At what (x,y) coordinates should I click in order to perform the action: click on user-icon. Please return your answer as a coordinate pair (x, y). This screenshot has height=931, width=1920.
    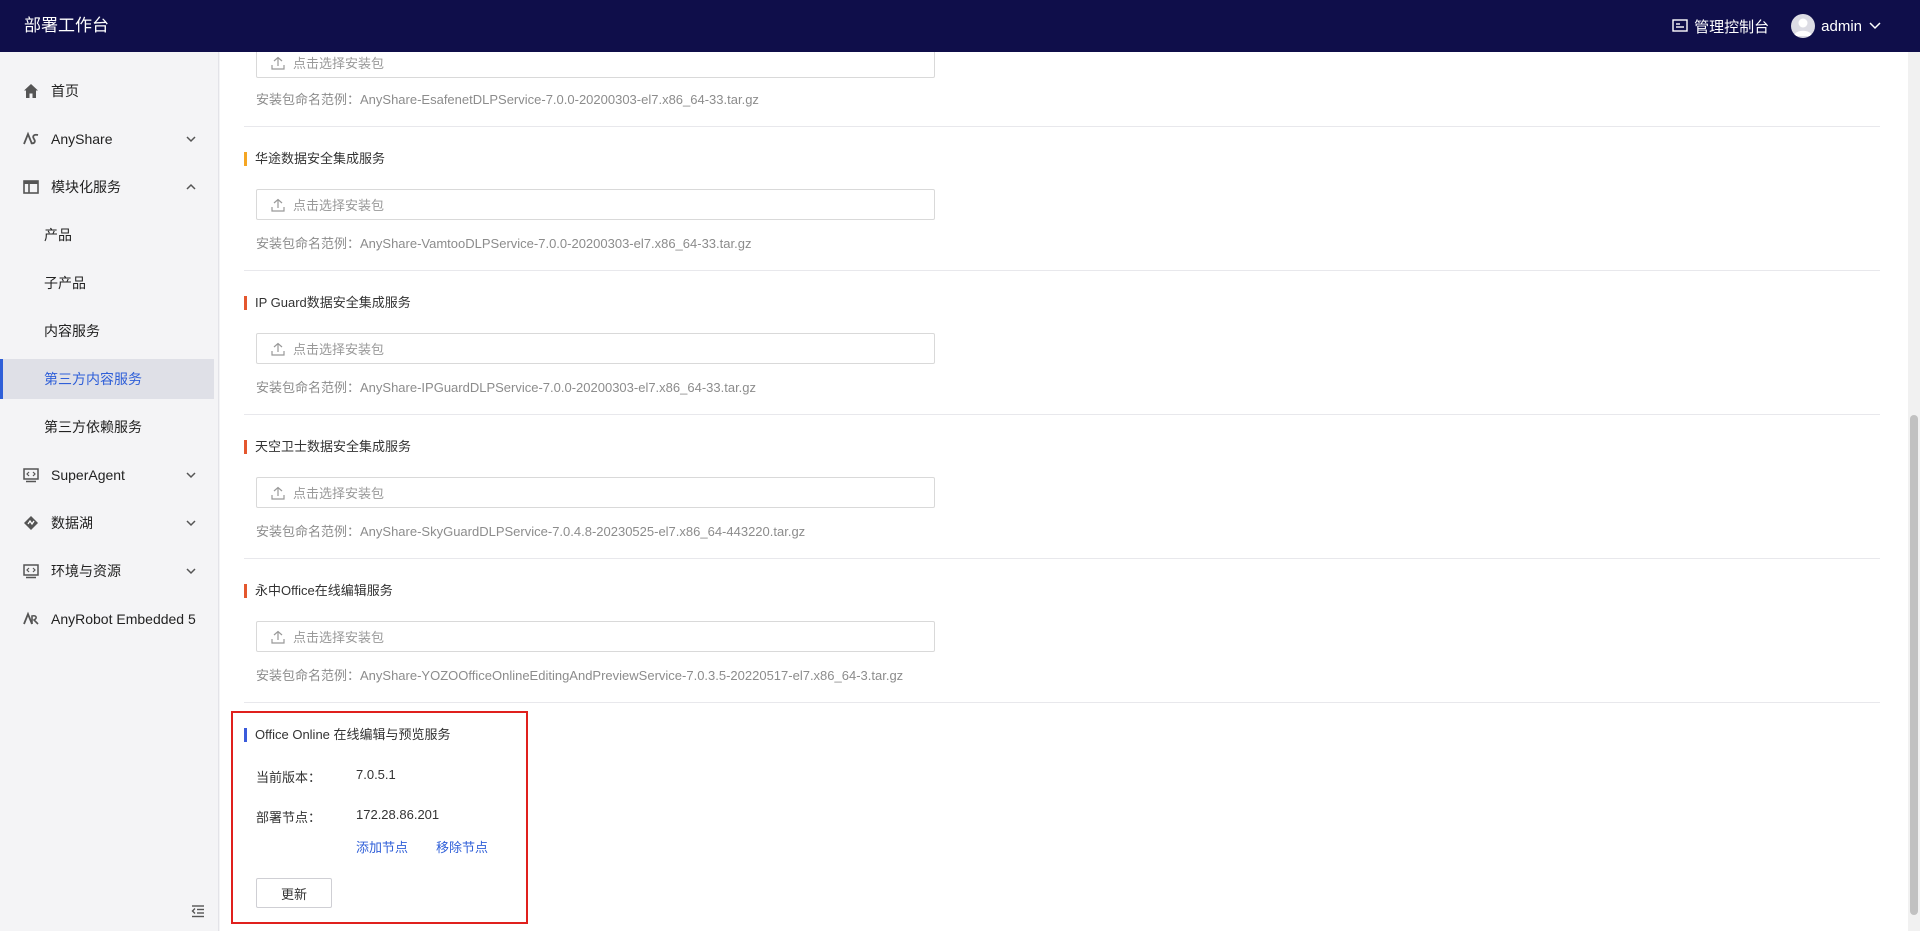
    Looking at the image, I should click on (1803, 27).